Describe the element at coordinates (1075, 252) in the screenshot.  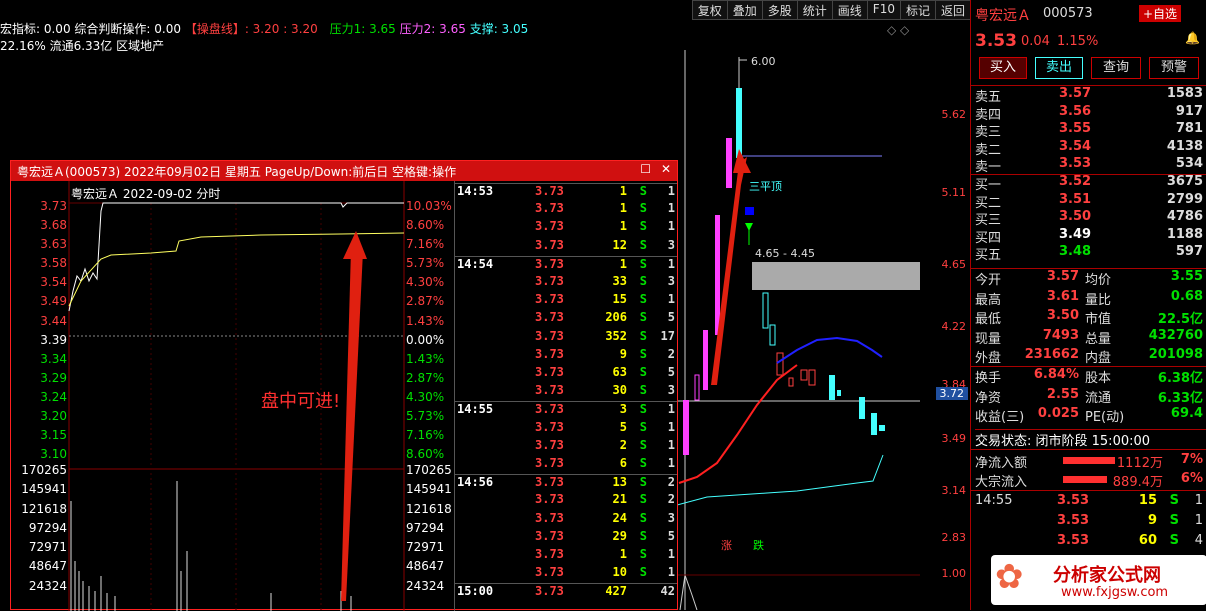
I see `ob-price: 3.48` at that location.